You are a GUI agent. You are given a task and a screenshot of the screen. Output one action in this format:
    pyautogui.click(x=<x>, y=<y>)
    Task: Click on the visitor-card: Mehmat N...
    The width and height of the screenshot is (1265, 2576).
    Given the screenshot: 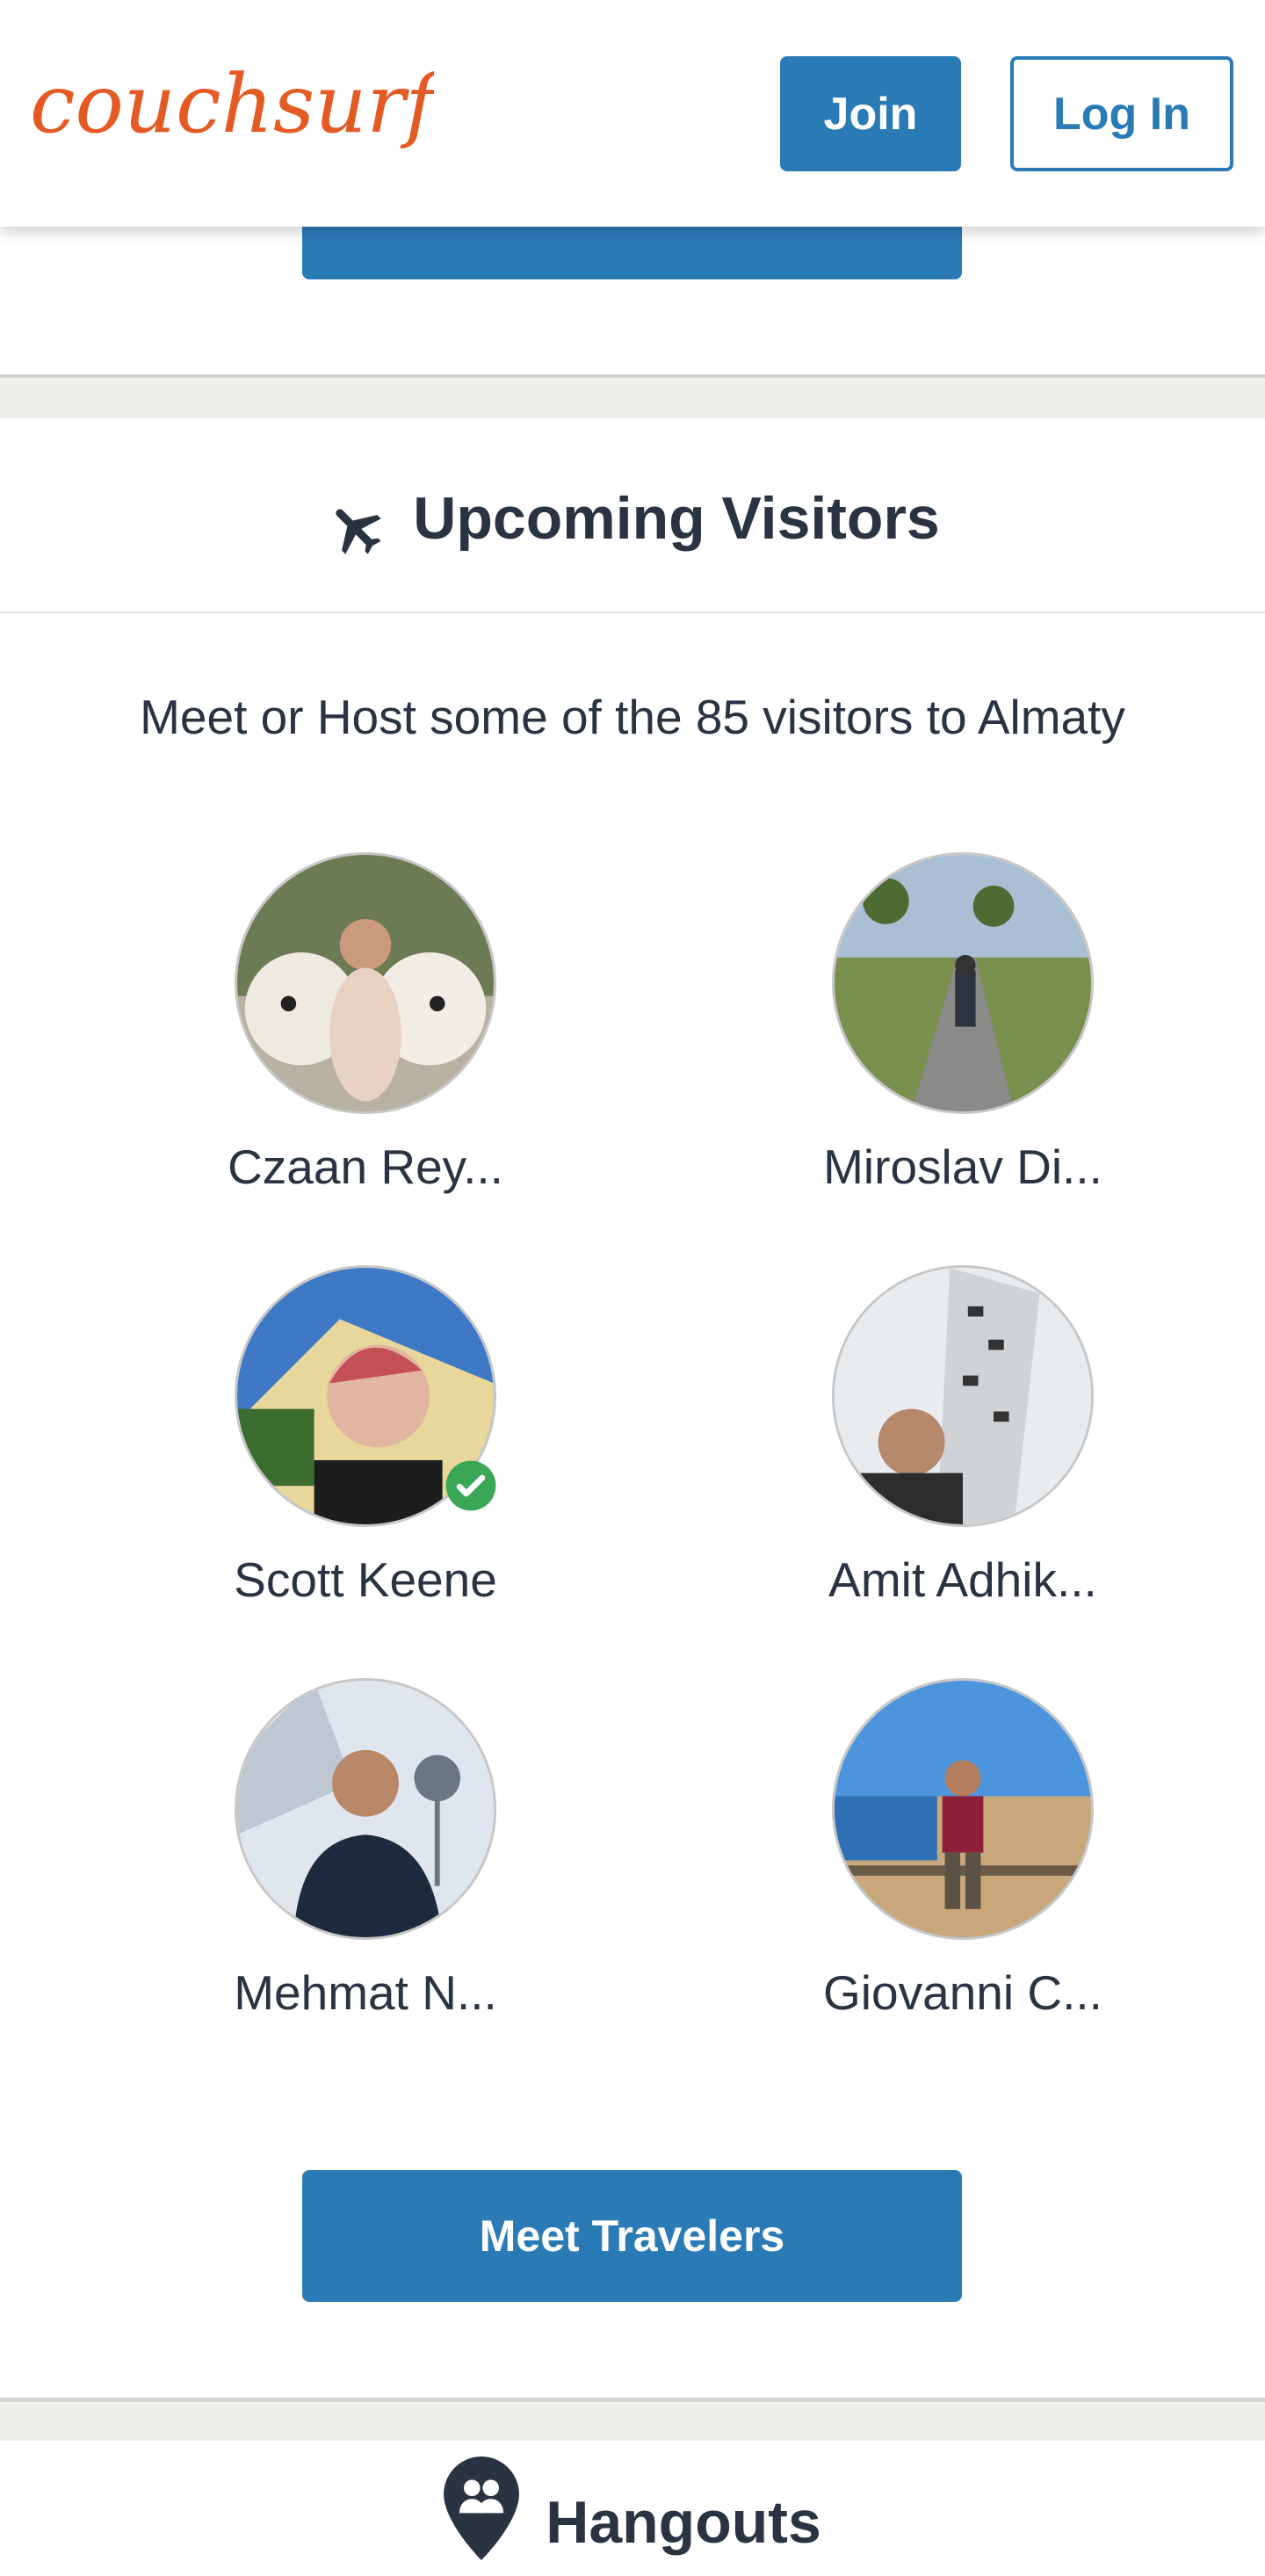 What is the action you would take?
    pyautogui.click(x=365, y=1849)
    